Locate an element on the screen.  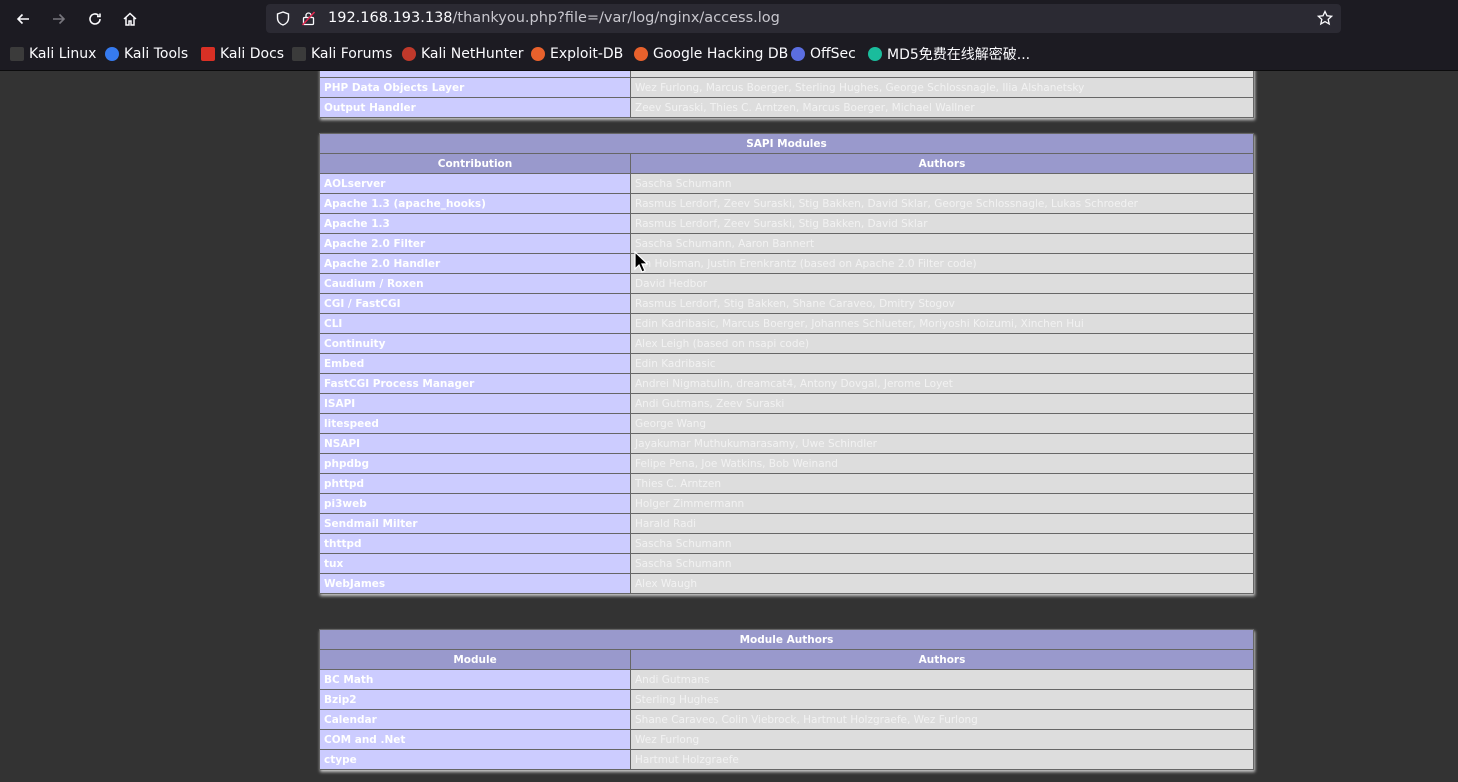
table-row: BC Math Andi Gutmans is located at coordinates (786, 679).